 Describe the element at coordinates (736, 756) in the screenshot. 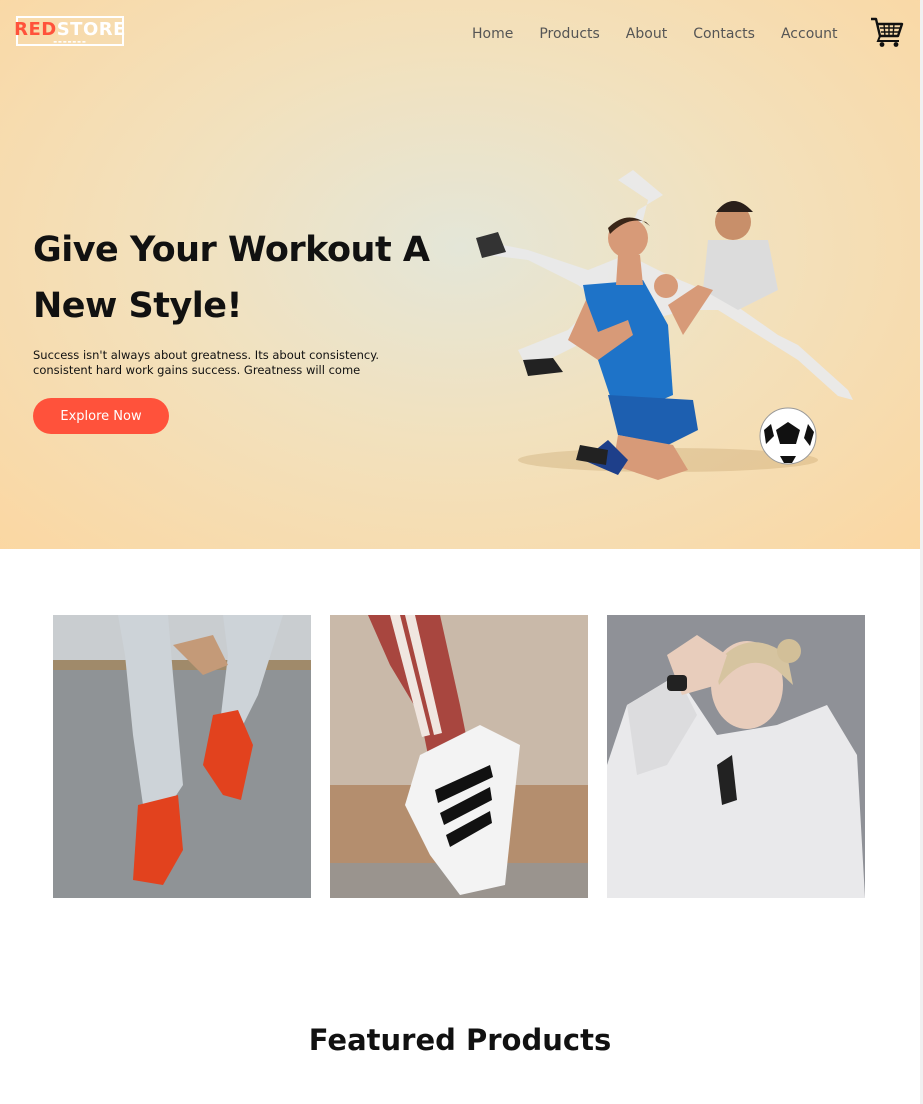

I see `category-image-white-hoodie` at that location.